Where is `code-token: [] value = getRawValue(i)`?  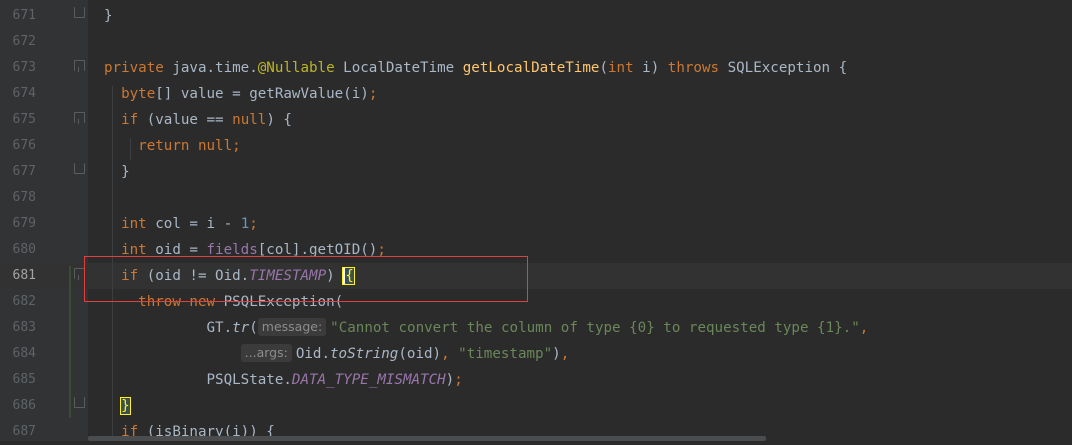 code-token: [] value = getRawValue(i) is located at coordinates (262, 94).